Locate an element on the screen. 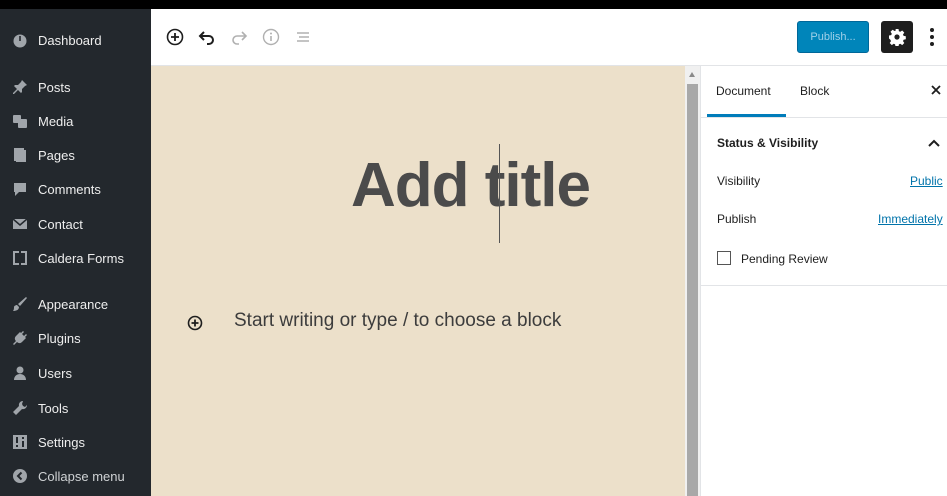 The width and height of the screenshot is (947, 496). inline-add-block-icon is located at coordinates (195, 323).